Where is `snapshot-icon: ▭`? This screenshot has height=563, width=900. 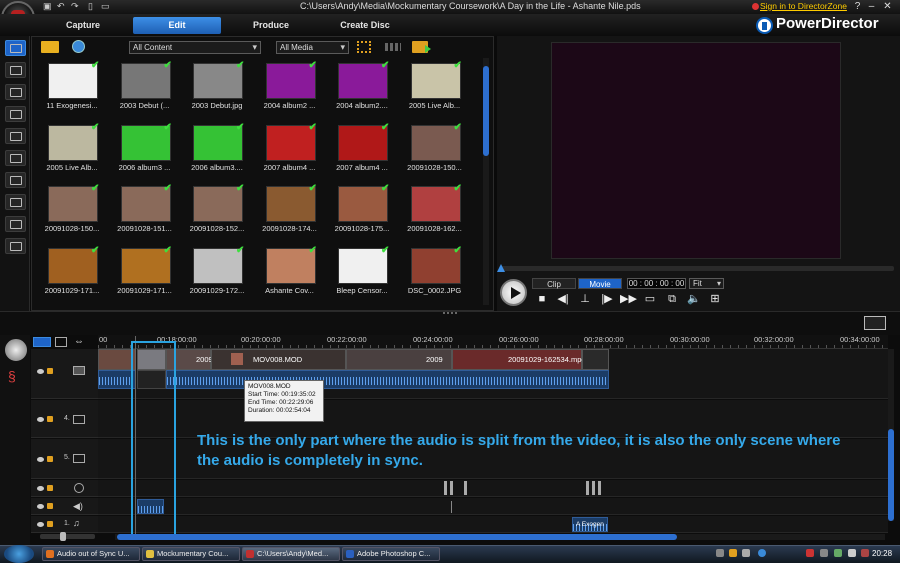 snapshot-icon: ▭ is located at coordinates (650, 299).